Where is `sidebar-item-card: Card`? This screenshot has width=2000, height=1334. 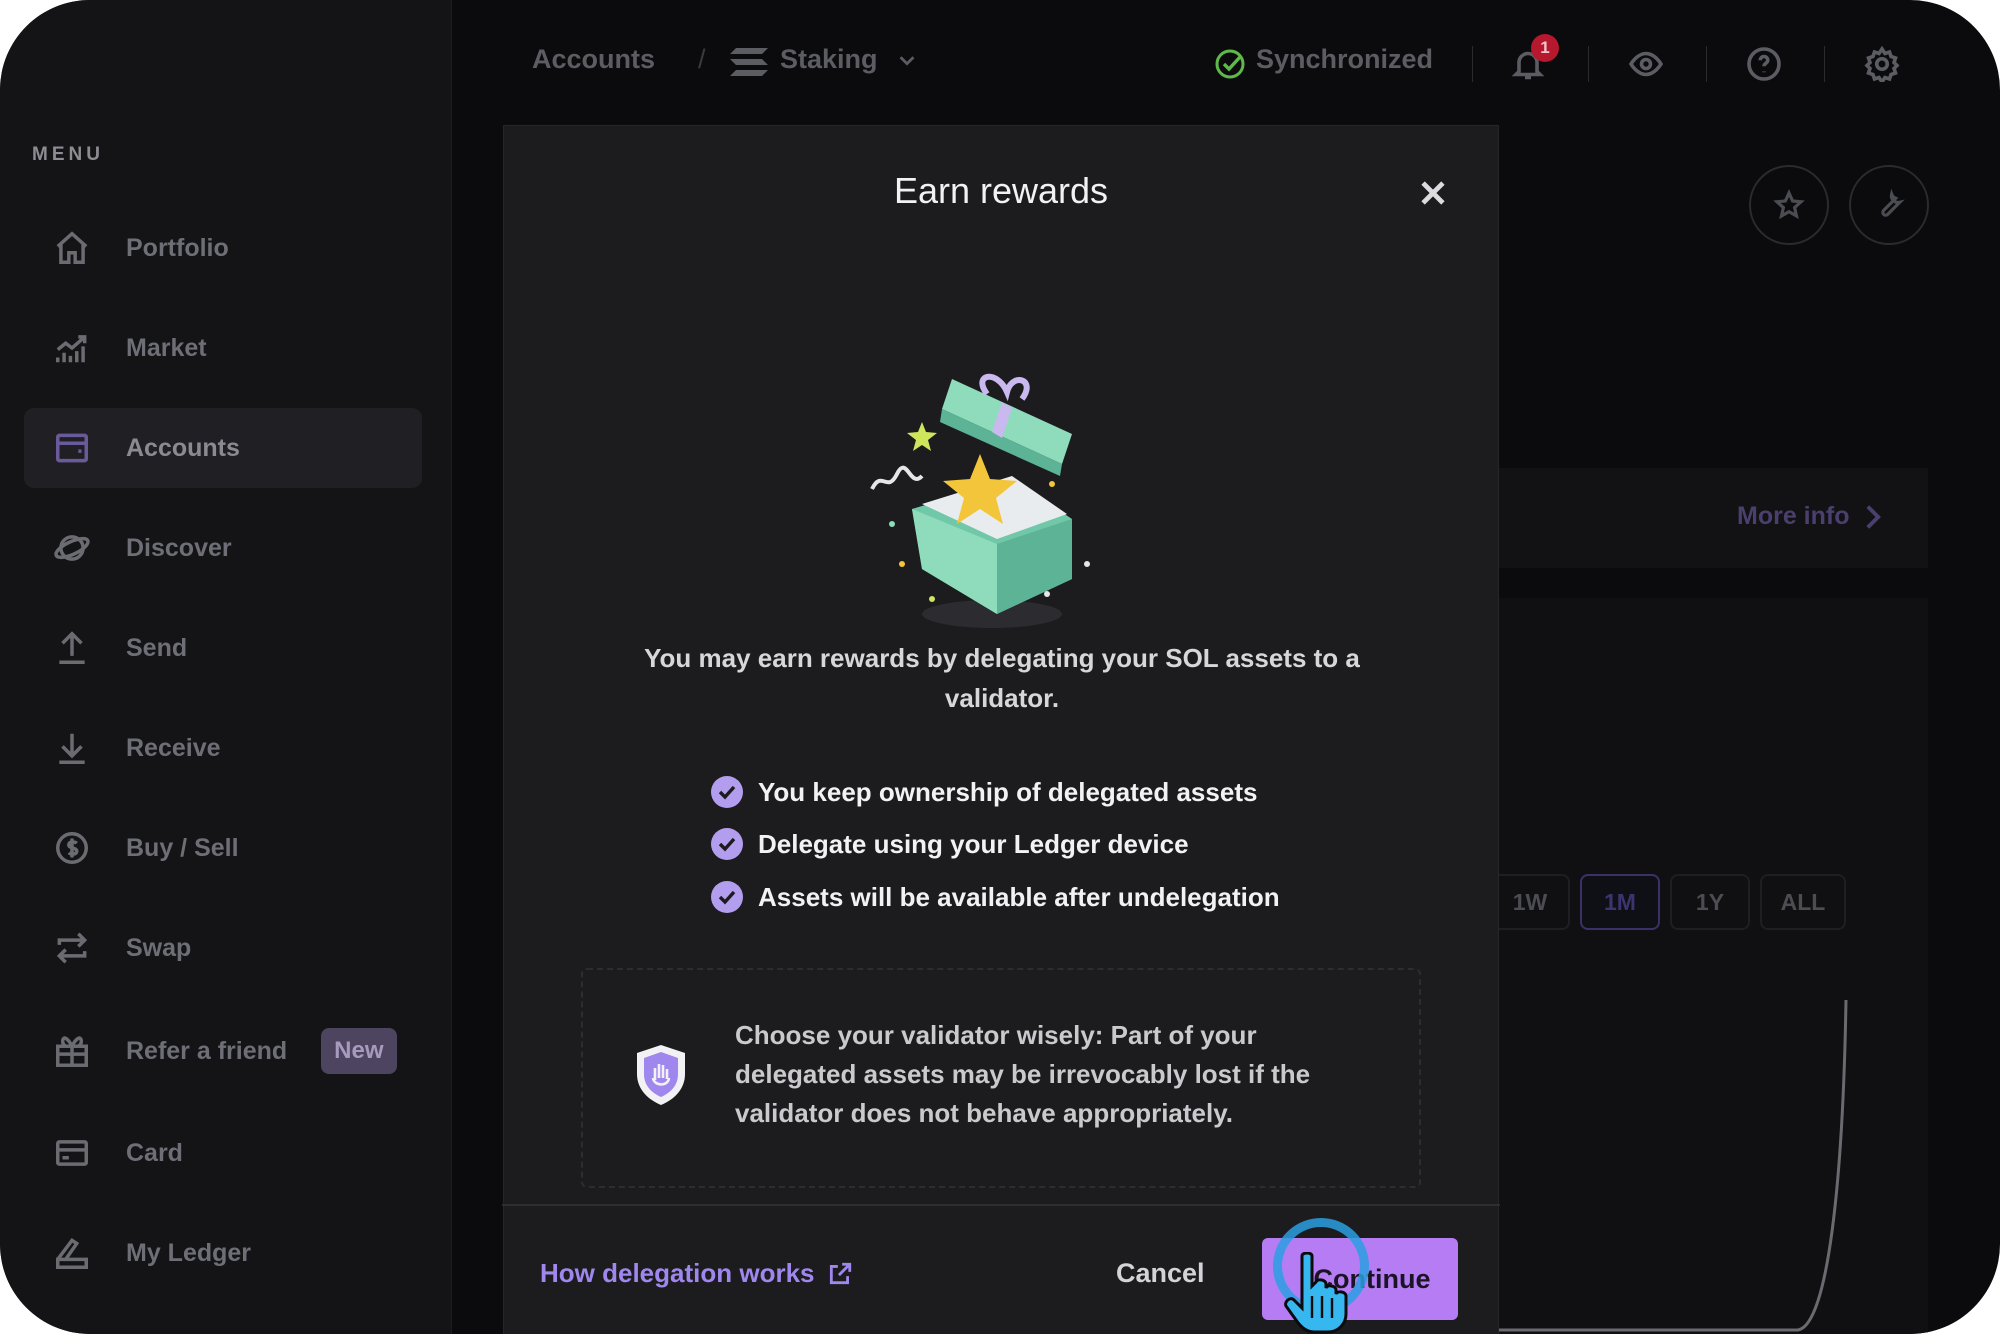
sidebar-item-card: Card is located at coordinates (223, 1153).